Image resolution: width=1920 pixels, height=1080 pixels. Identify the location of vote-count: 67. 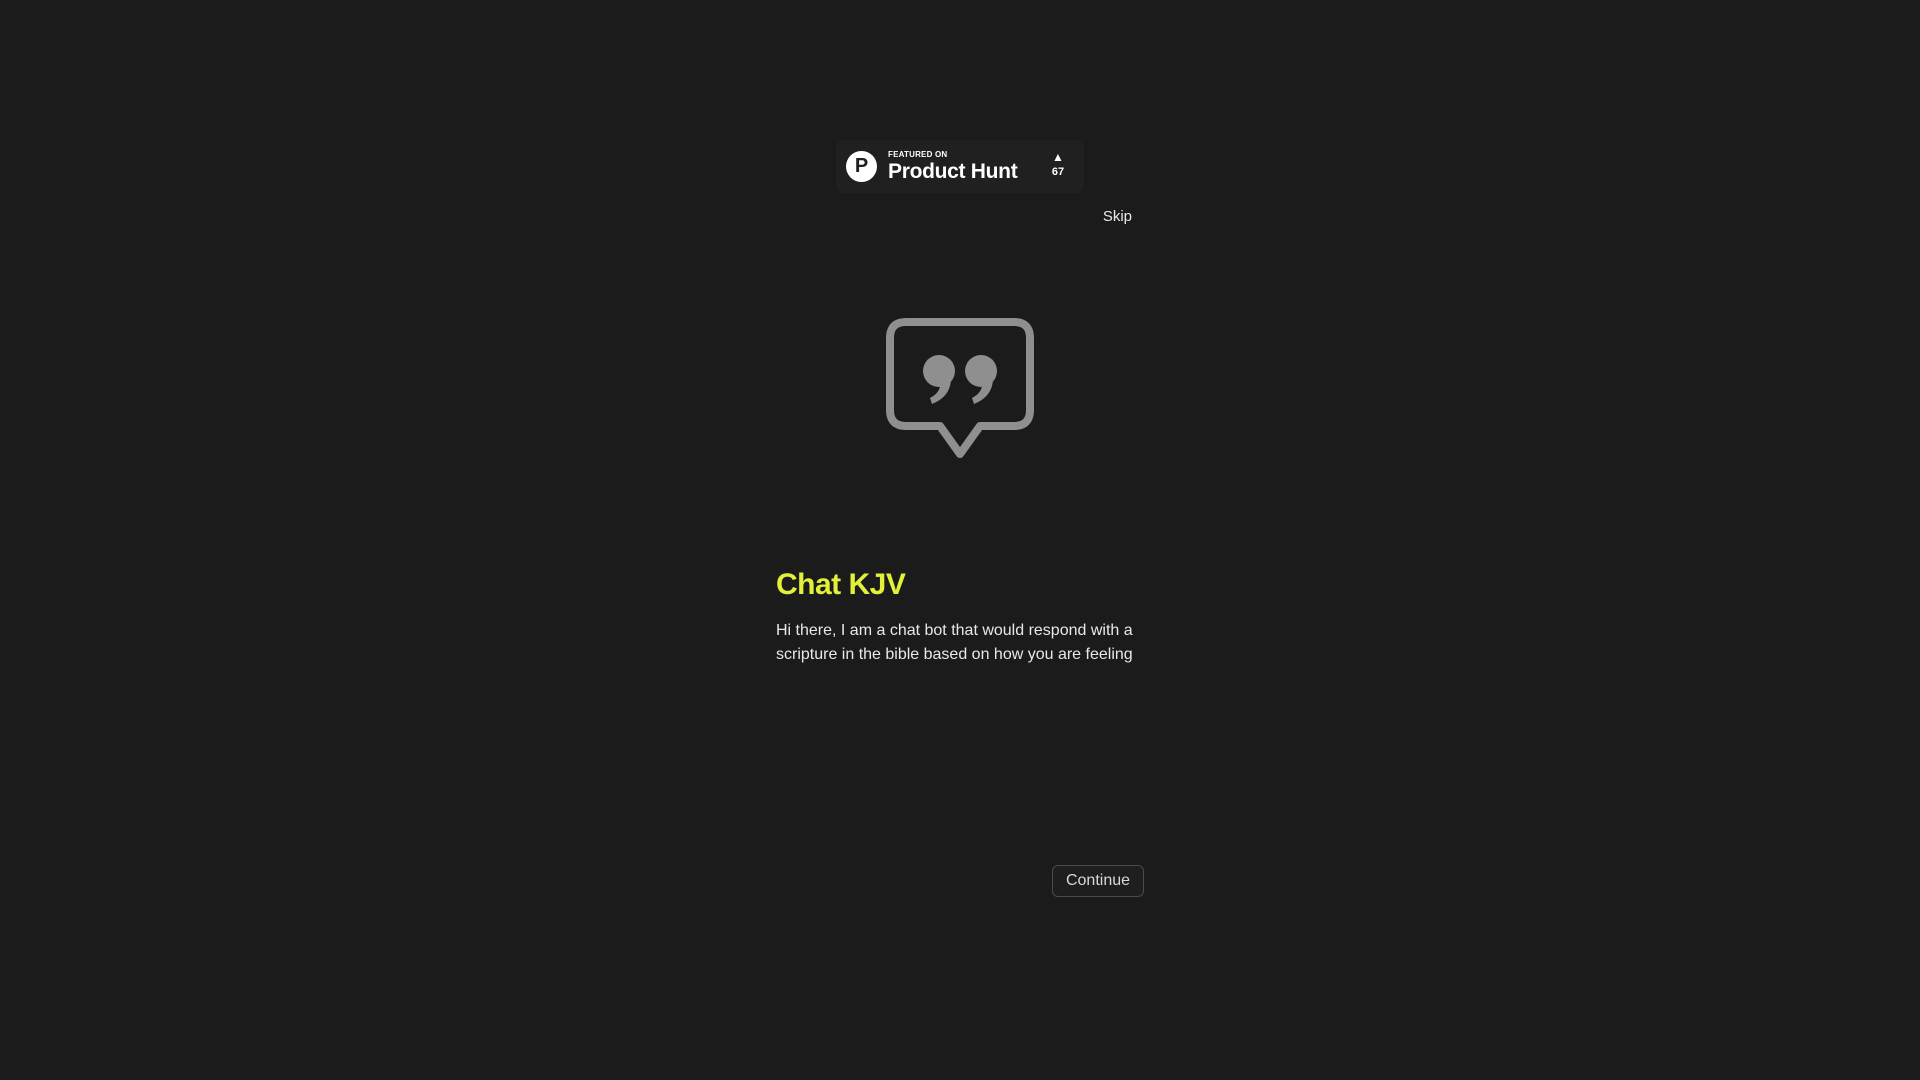
(1058, 172).